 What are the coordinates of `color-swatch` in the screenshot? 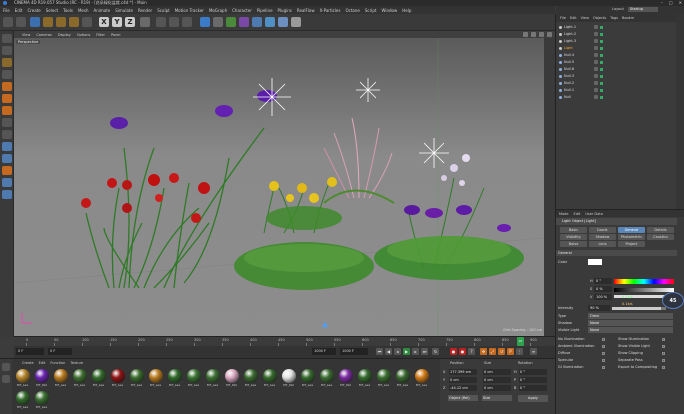 It's located at (595, 262).